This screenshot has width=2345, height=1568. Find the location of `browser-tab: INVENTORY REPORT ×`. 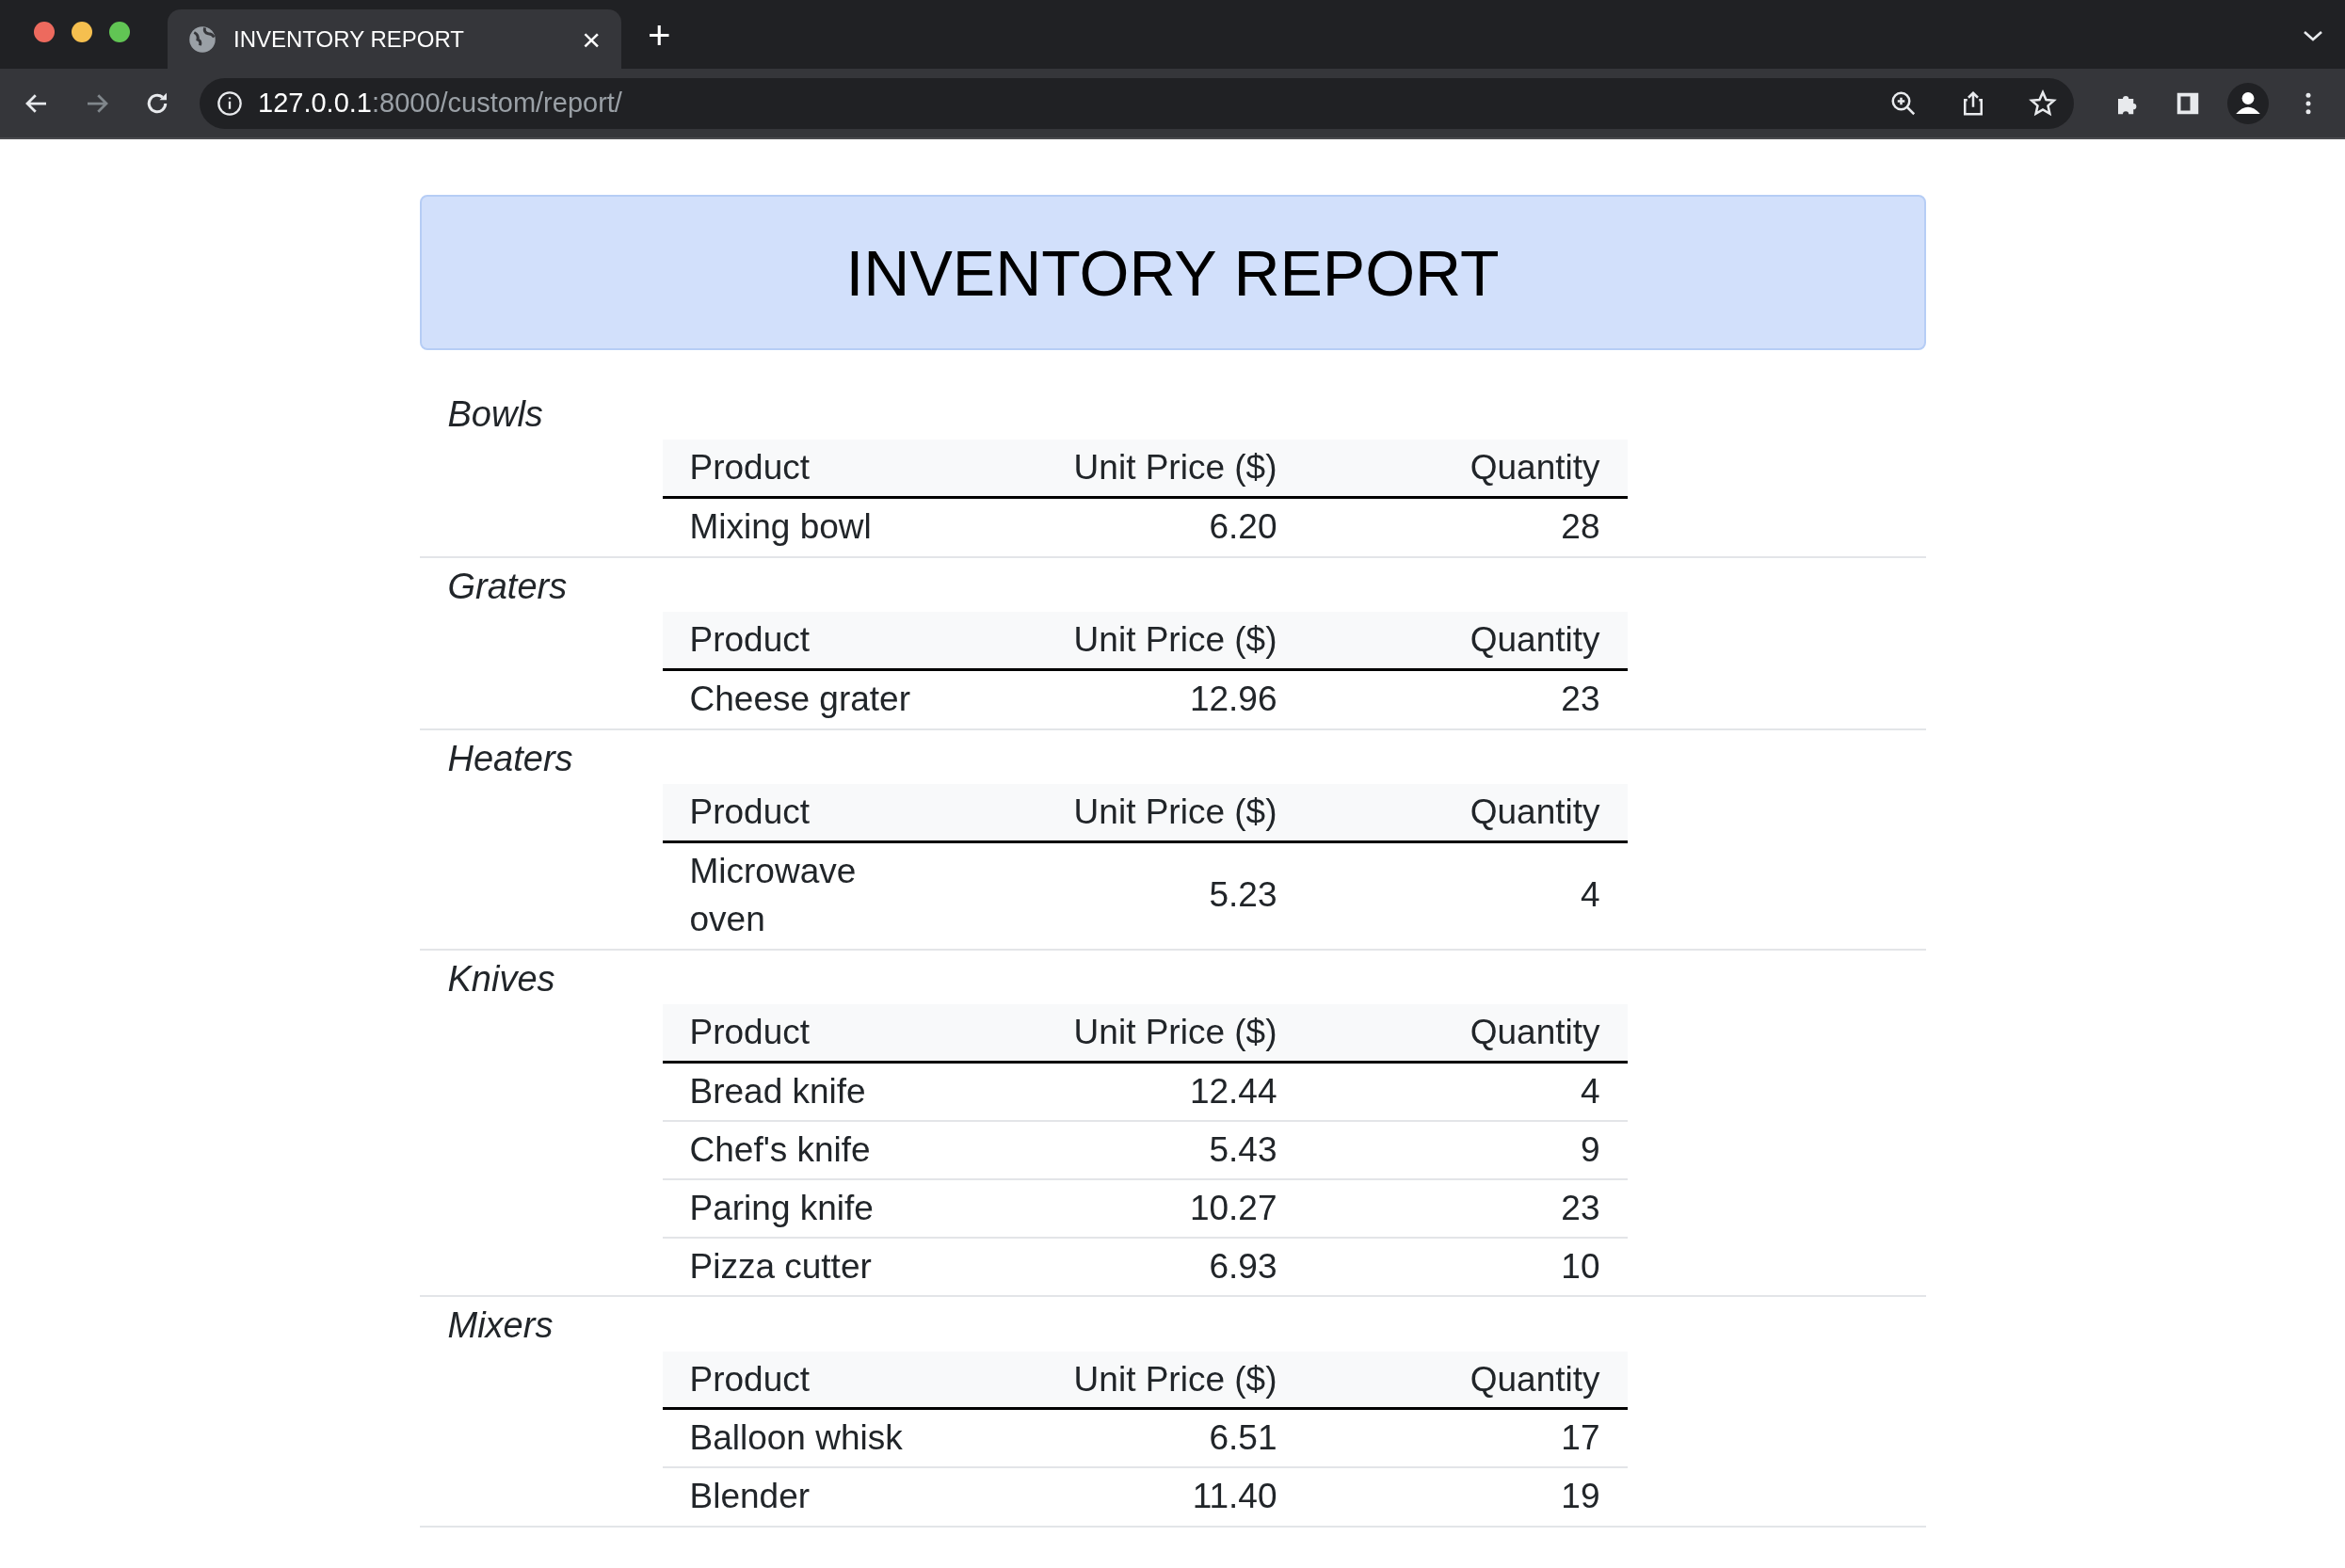

browser-tab: INVENTORY REPORT × is located at coordinates (395, 39).